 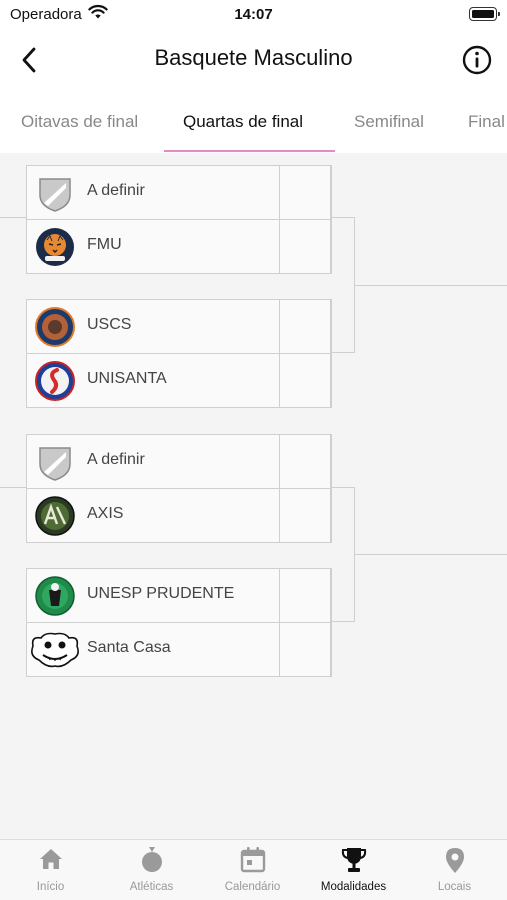 I want to click on tabbar-label: Locais, so click(x=454, y=887).